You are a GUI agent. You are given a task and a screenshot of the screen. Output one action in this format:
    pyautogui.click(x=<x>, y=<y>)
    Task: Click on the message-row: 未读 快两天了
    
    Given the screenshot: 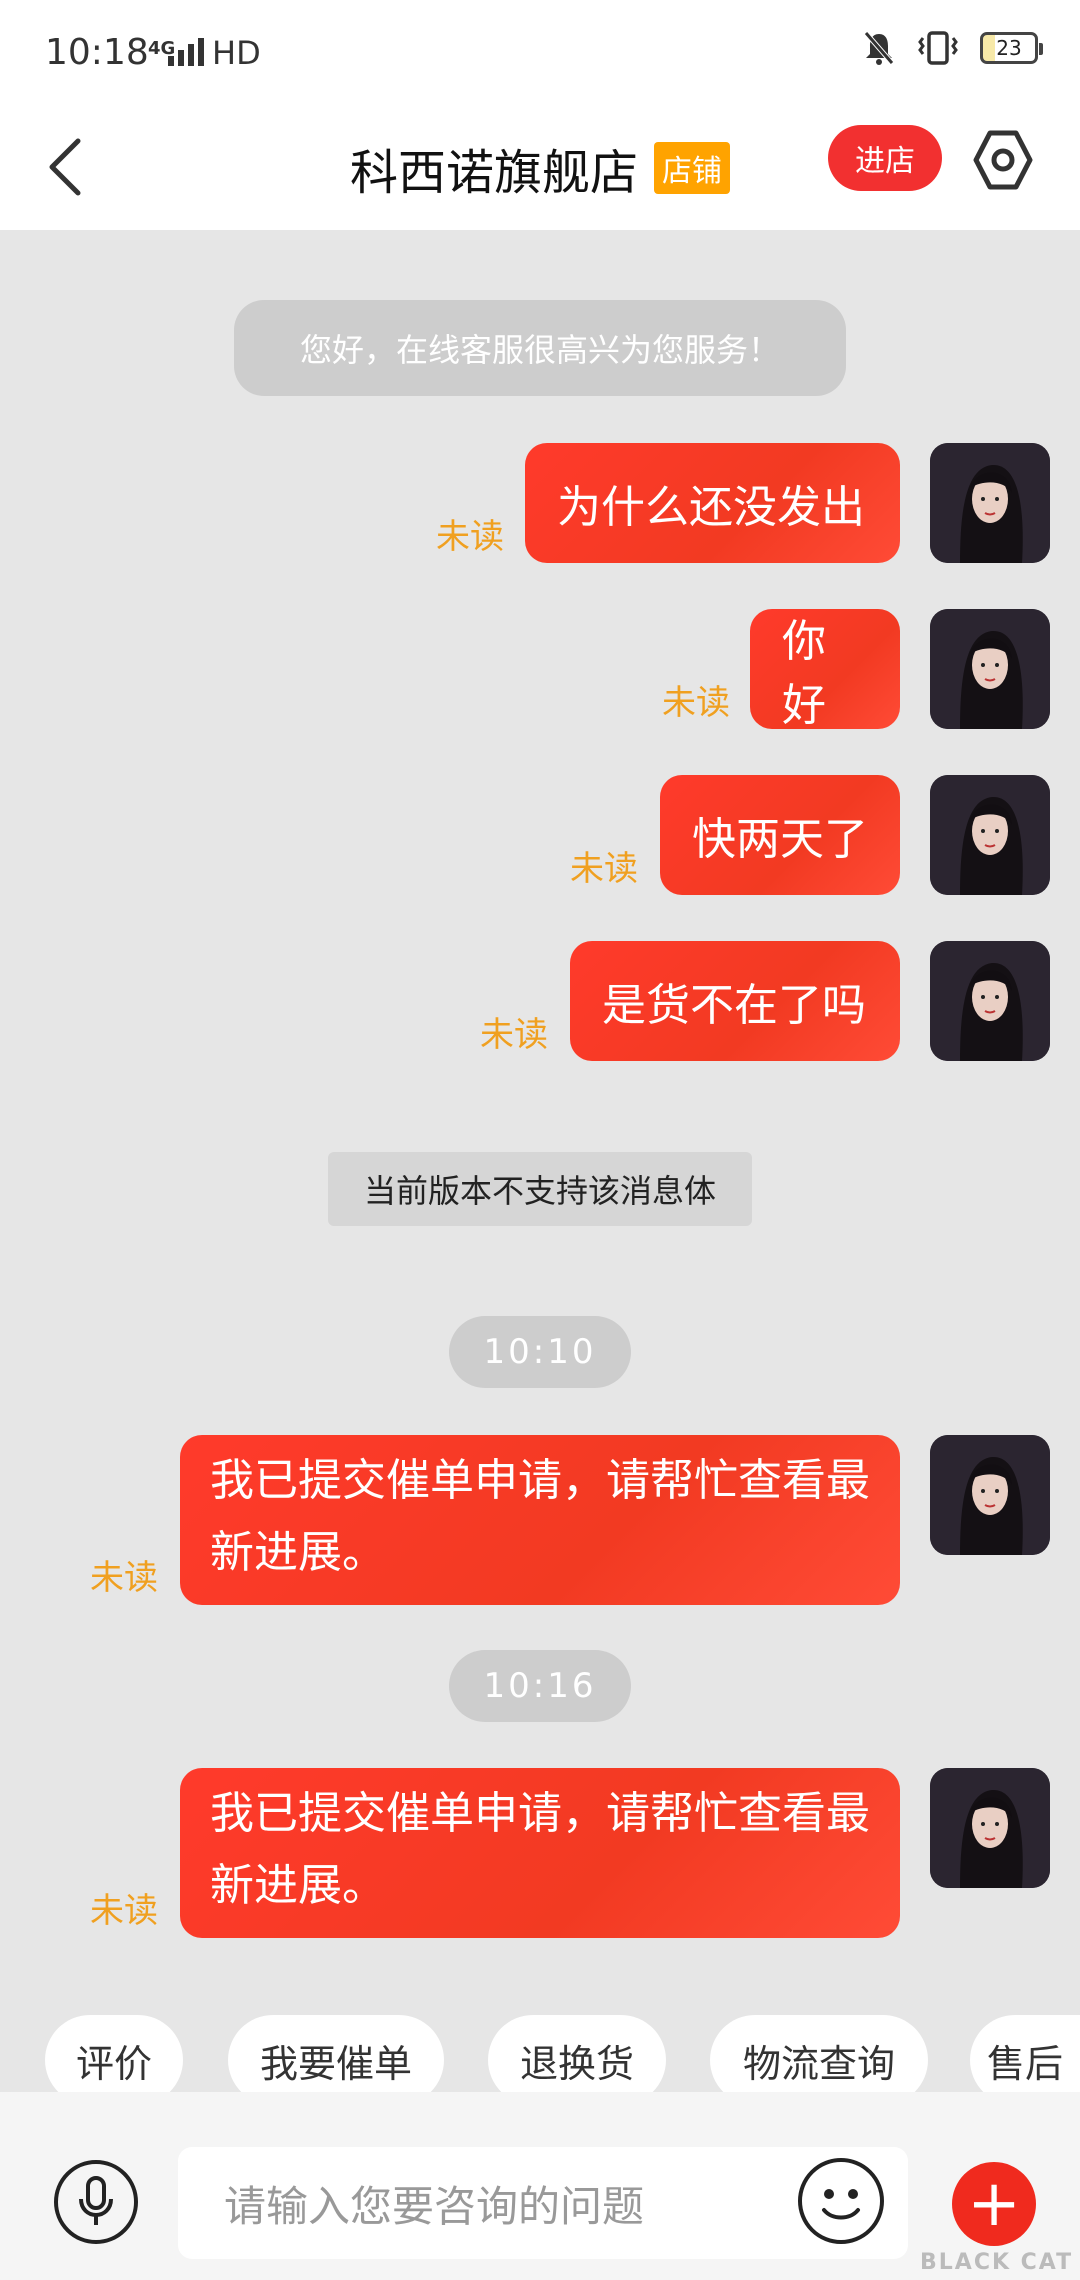 What is the action you would take?
    pyautogui.click(x=540, y=835)
    